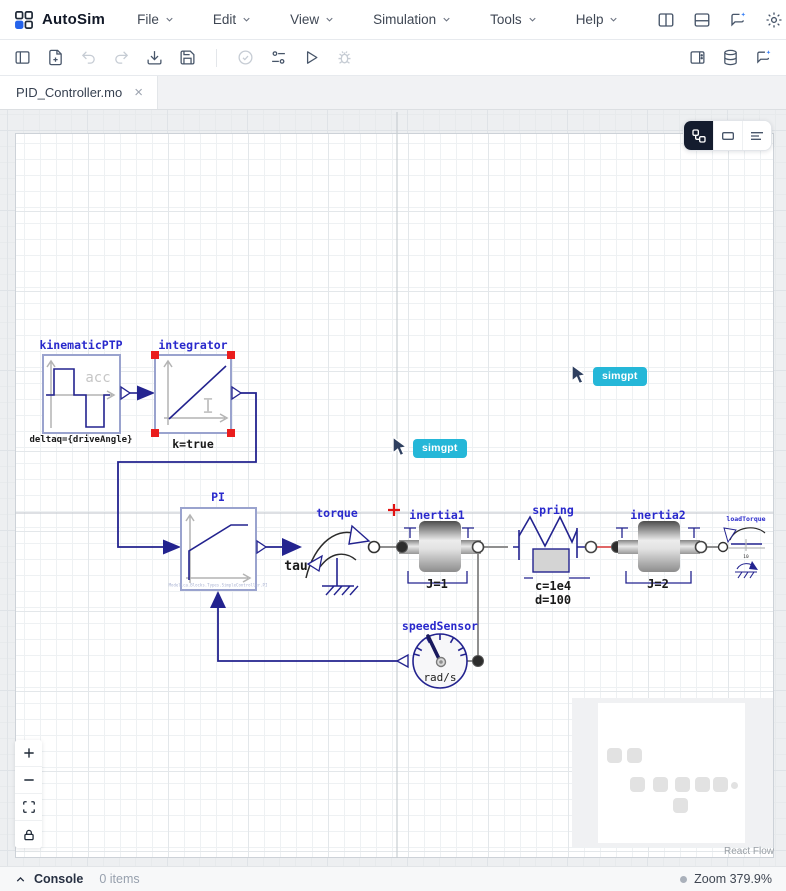 The width and height of the screenshot is (786, 891). What do you see at coordinates (440, 549) in the screenshot?
I see `node-inertia1: inertia1 J=1` at bounding box center [440, 549].